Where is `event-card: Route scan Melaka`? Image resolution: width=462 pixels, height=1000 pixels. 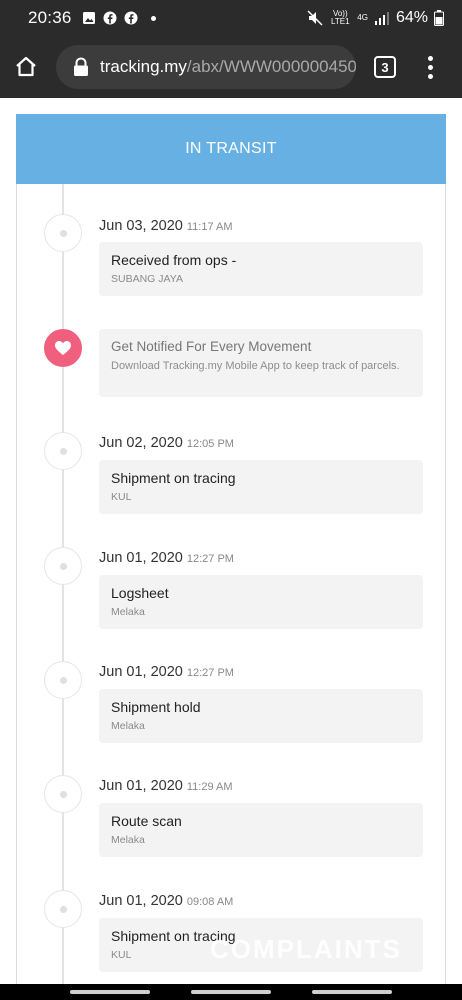 event-card: Route scan Melaka is located at coordinates (261, 830).